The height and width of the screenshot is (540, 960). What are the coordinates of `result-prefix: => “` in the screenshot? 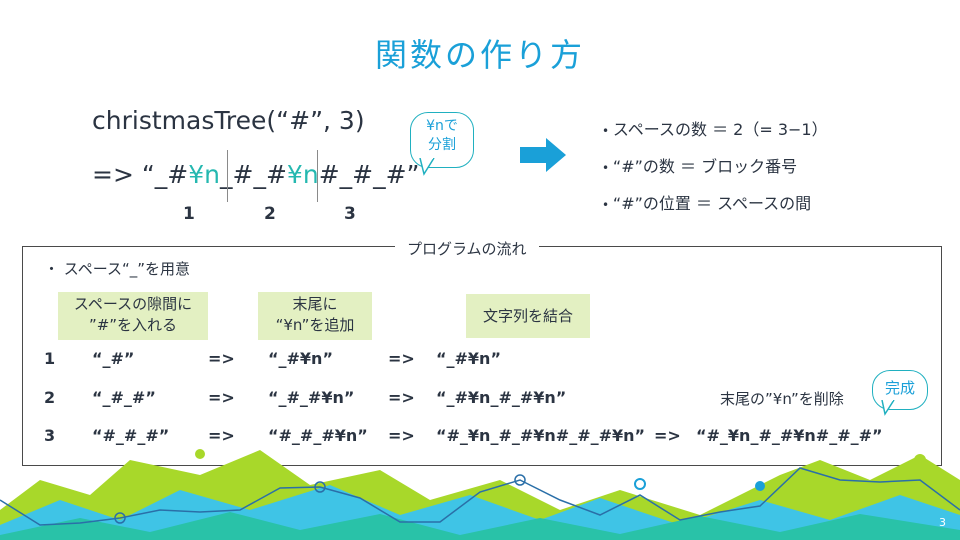 It's located at (123, 174).